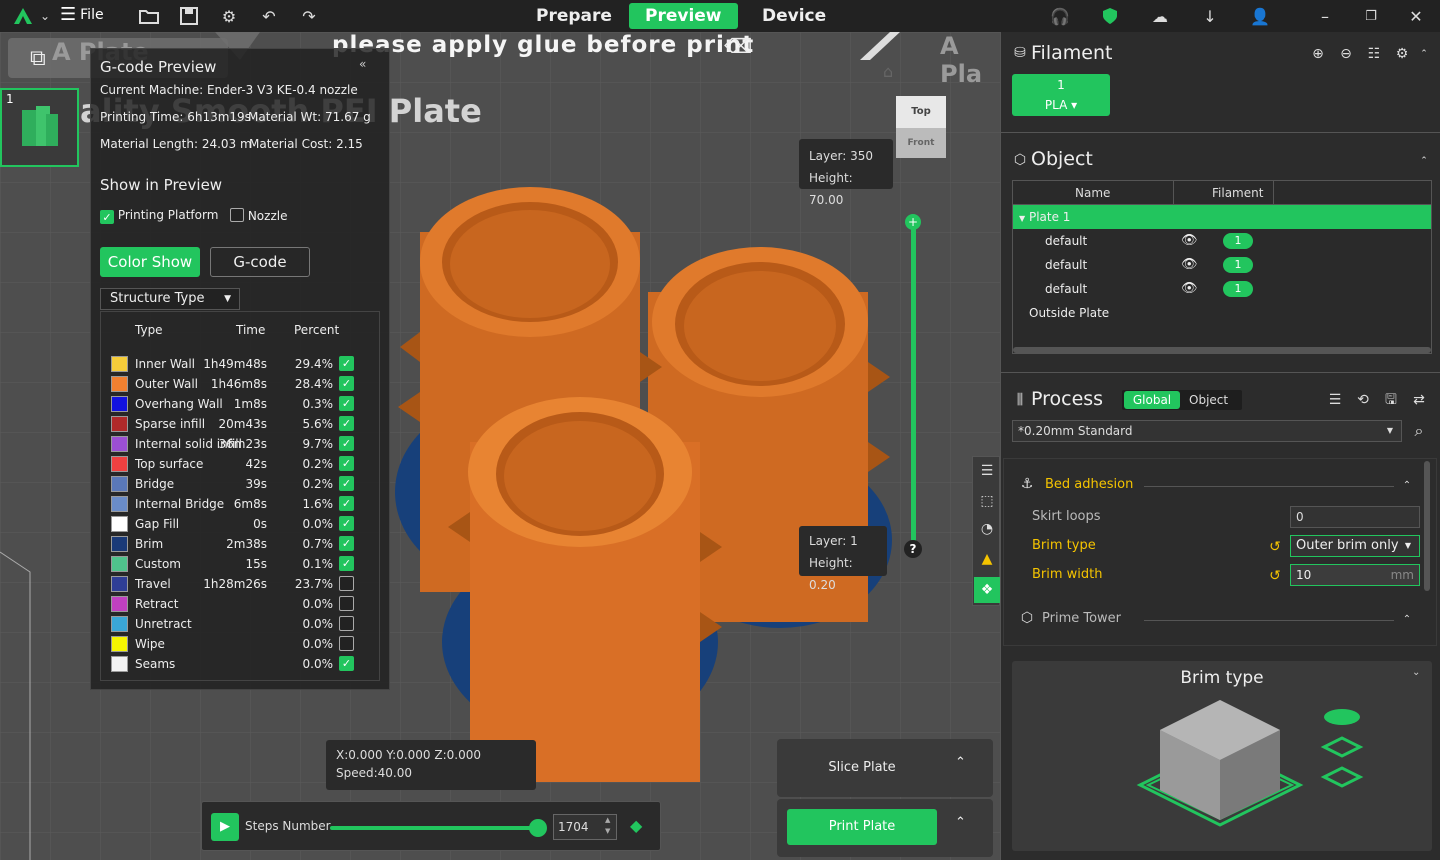 The image size is (1440, 860). I want to click on user-icon: 👤, so click(1260, 16).